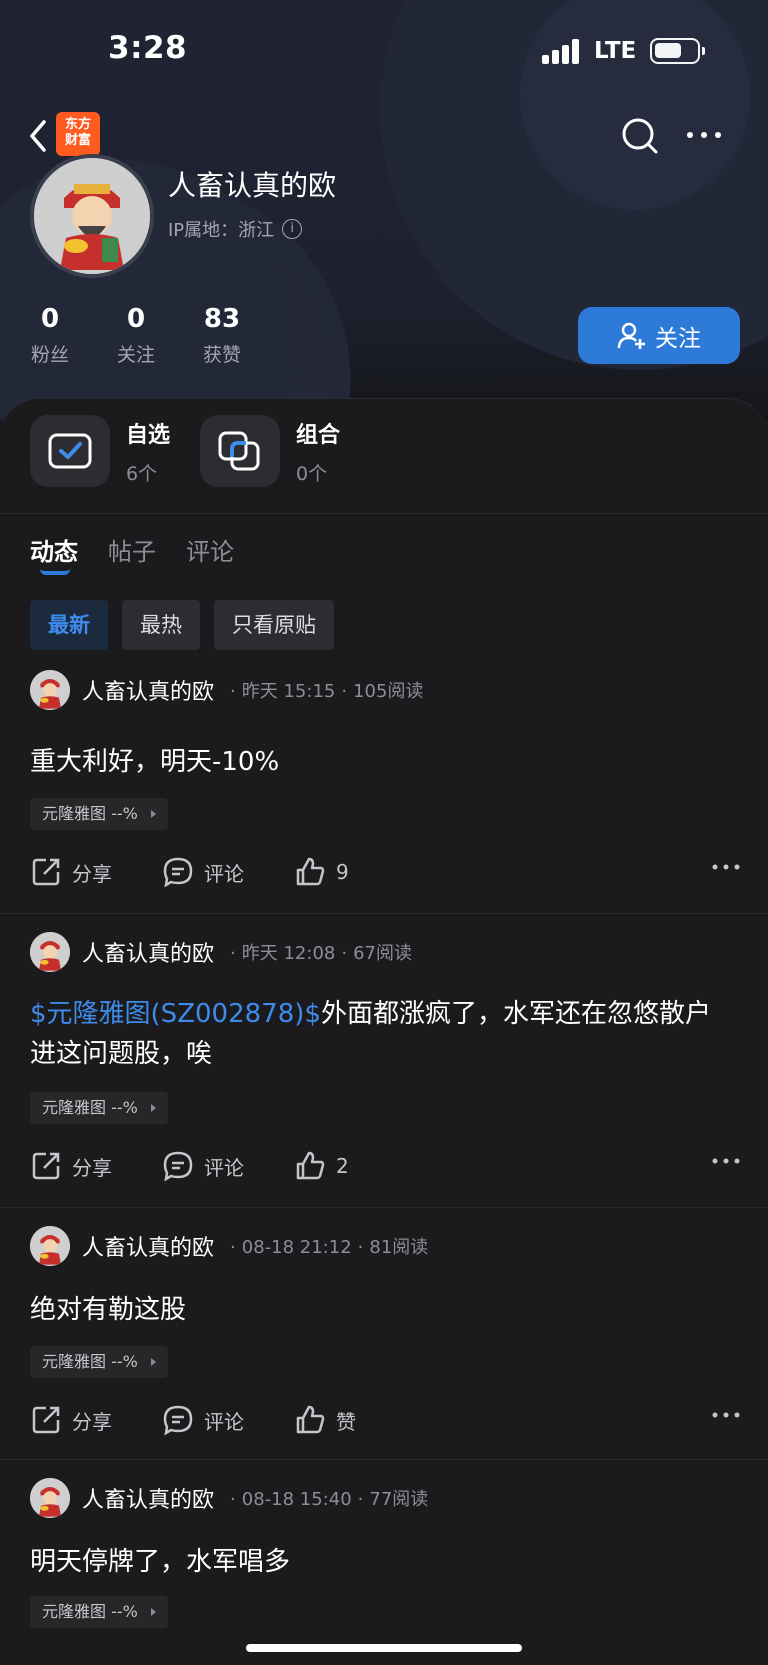 This screenshot has height=1665, width=768. I want to click on follow-button: 关注, so click(659, 335).